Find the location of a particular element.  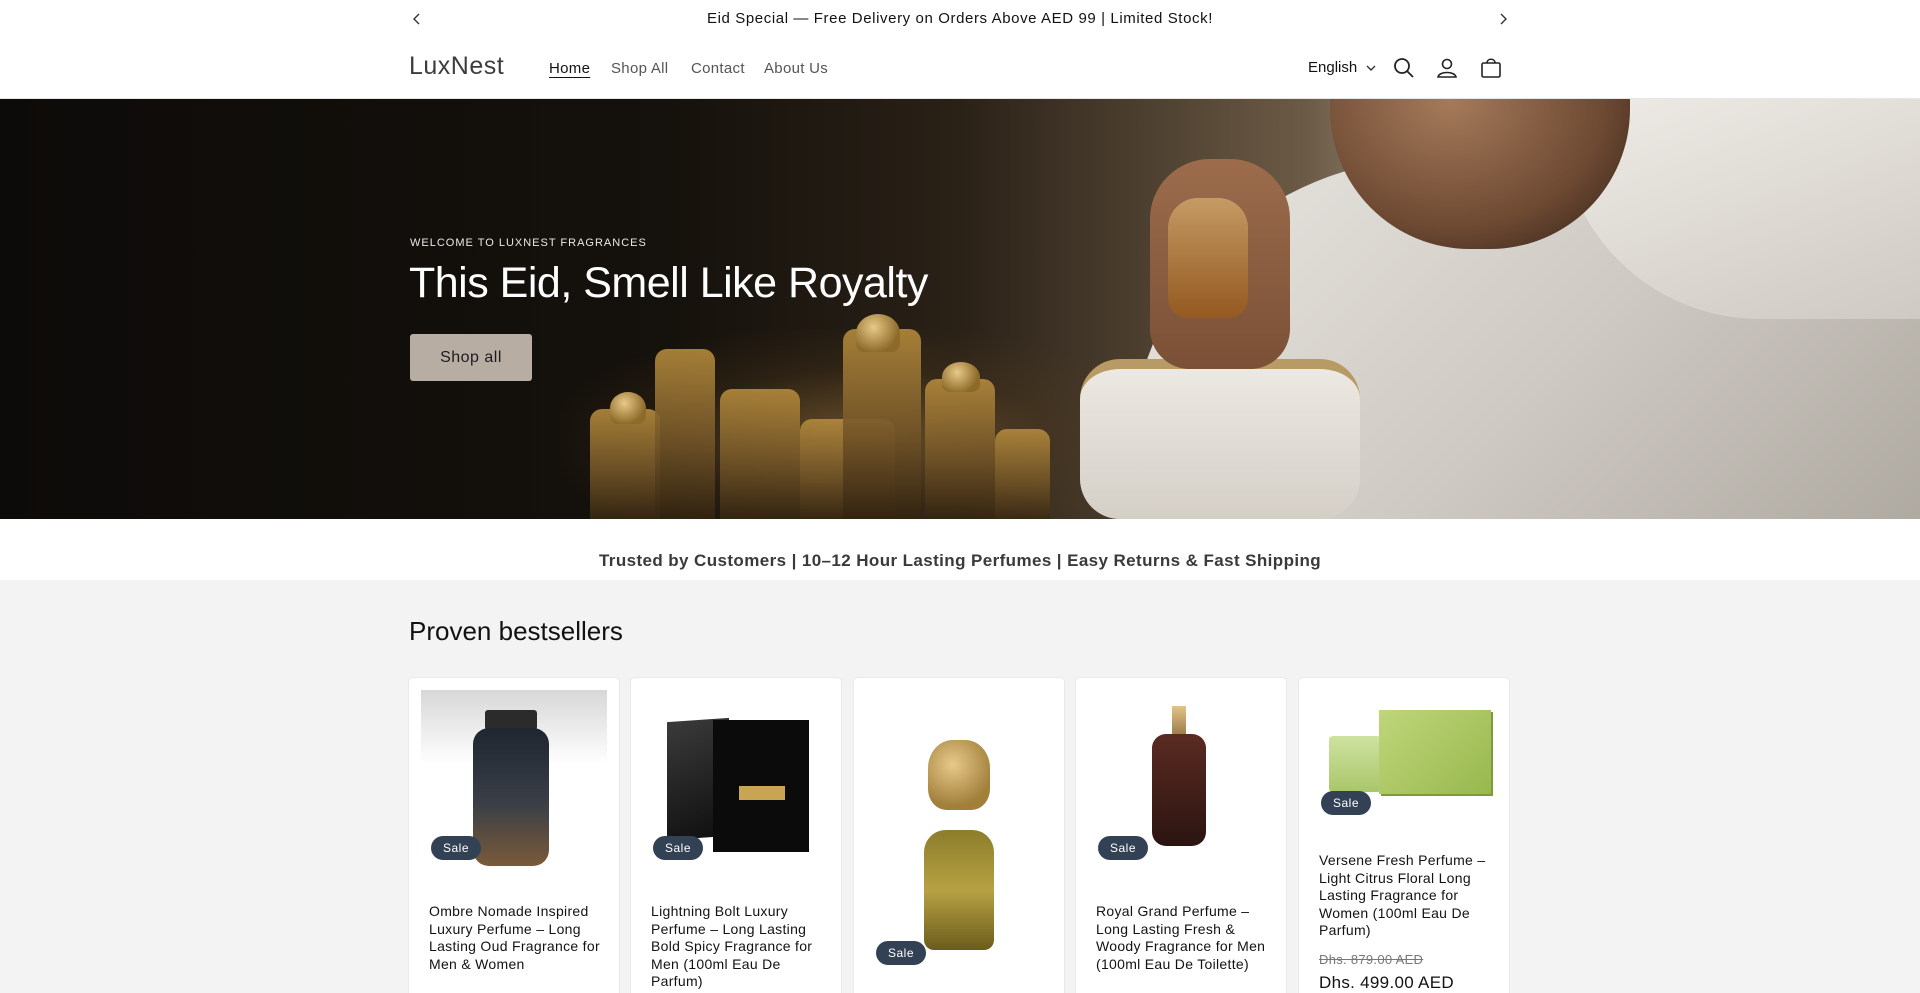

nav-shop-all: Shop All is located at coordinates (639, 68).